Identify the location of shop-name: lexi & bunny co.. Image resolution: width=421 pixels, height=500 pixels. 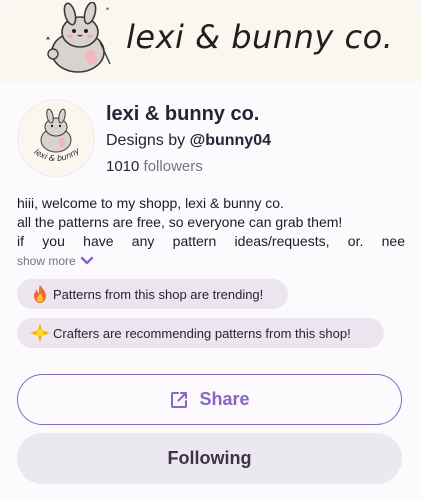
(183, 114).